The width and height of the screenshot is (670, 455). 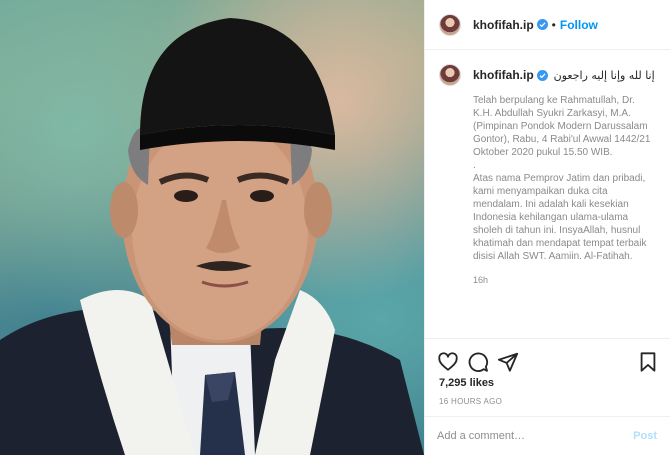 I want to click on post-comment-button: Post, so click(x=645, y=436).